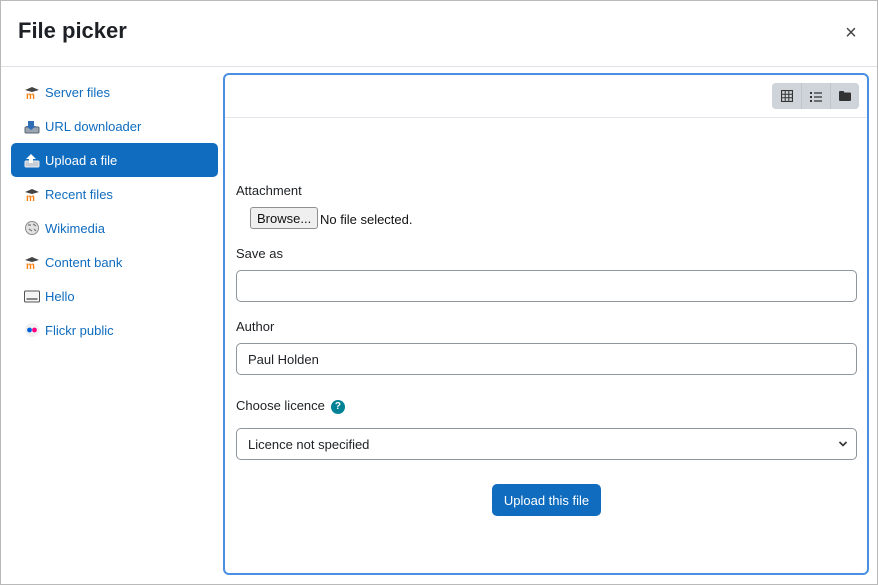  Describe the element at coordinates (93, 126) in the screenshot. I see `sidebar-item-label: URL downloader` at that location.